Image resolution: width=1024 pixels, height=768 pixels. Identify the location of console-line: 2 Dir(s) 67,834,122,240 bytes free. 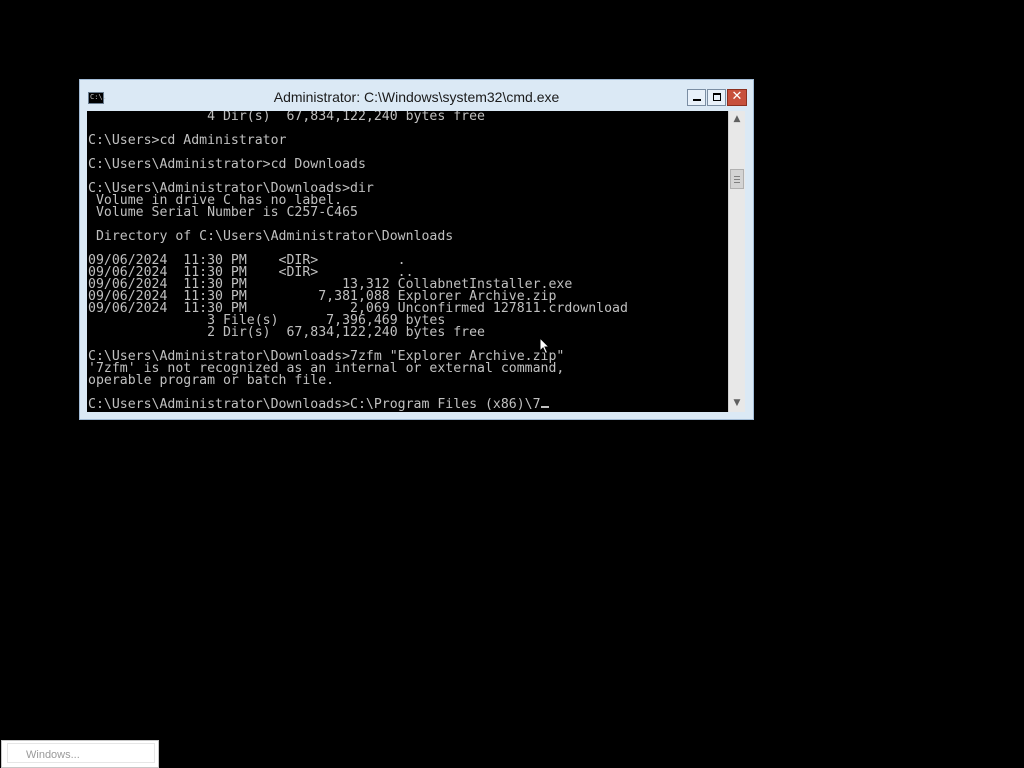
(286, 332).